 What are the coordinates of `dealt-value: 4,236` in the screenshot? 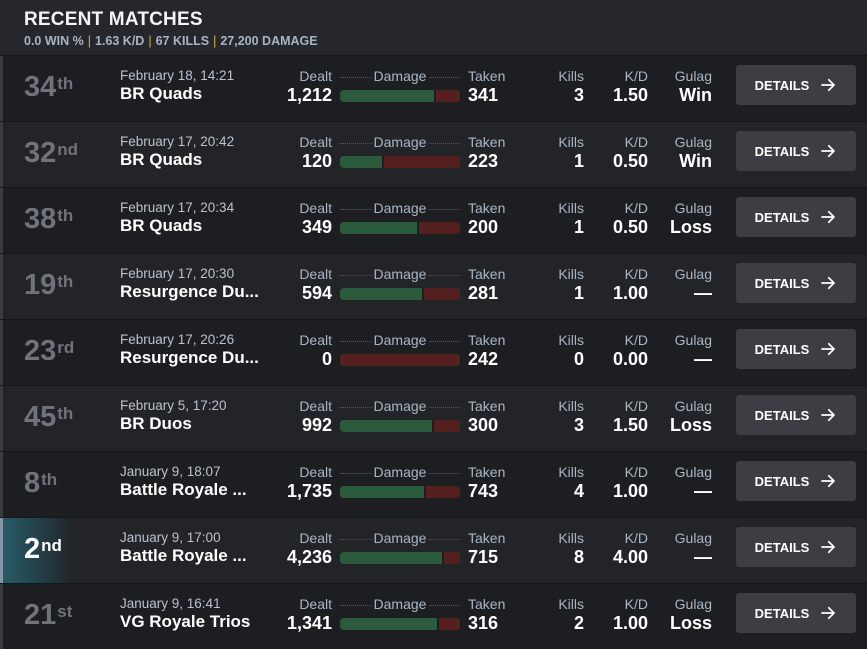 It's located at (309, 557).